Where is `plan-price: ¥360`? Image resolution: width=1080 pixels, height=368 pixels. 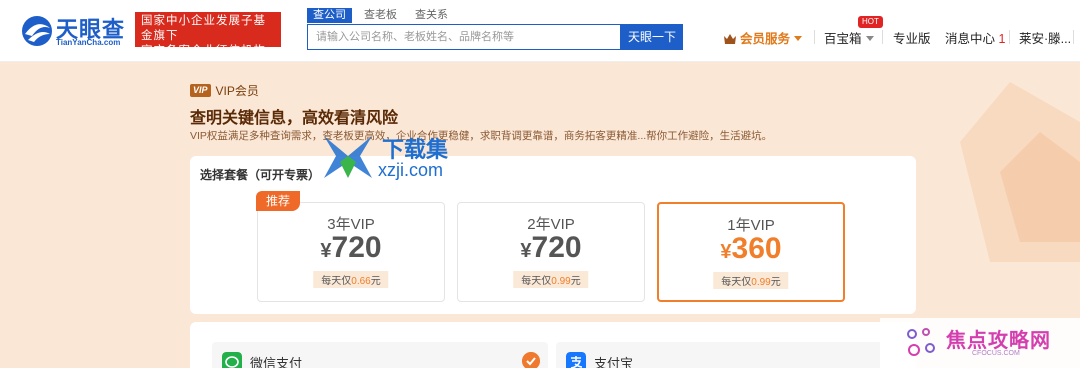
plan-price: ¥360 is located at coordinates (751, 249).